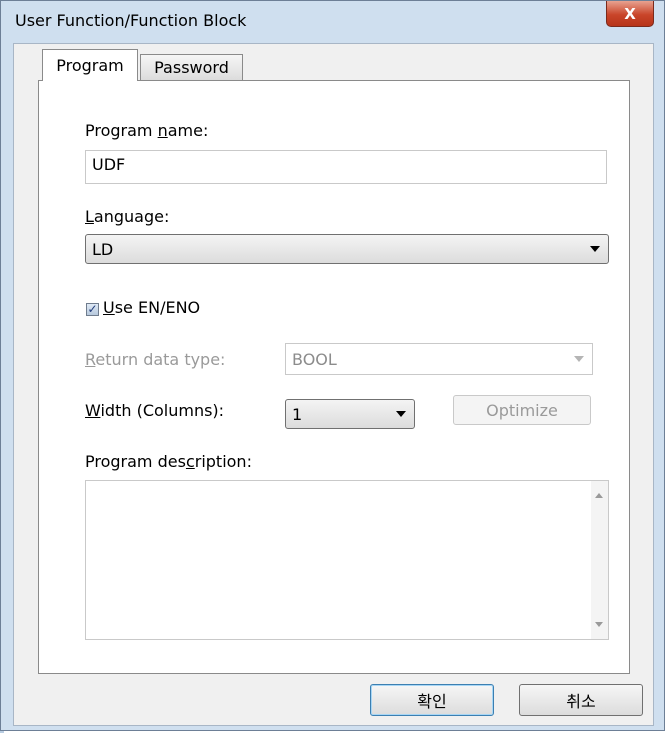 This screenshot has width=667, height=733. I want to click on optimize-label: Optimize, so click(522, 410).